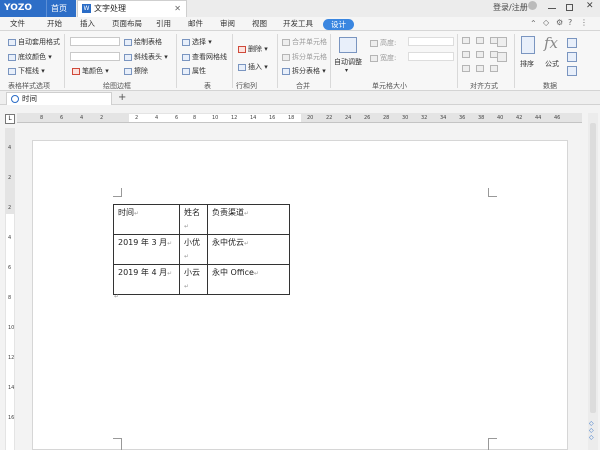  What do you see at coordinates (304, 42) in the screenshot?
I see `merge-cells-button: 合并单元格` at bounding box center [304, 42].